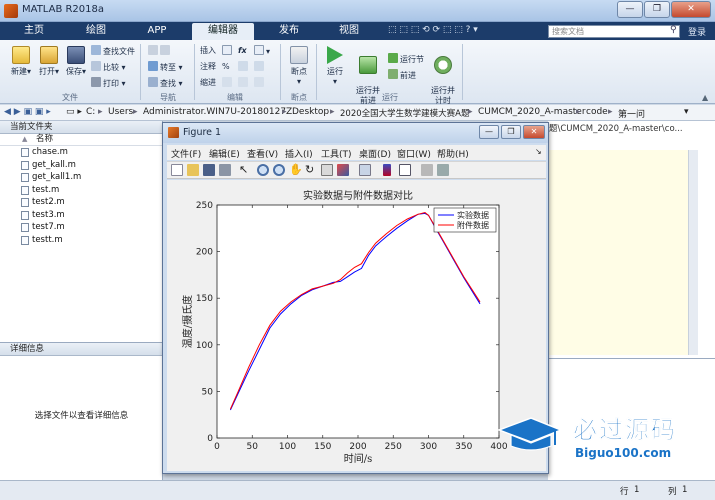  I want to click on find-button: 查找 ▾, so click(165, 83).